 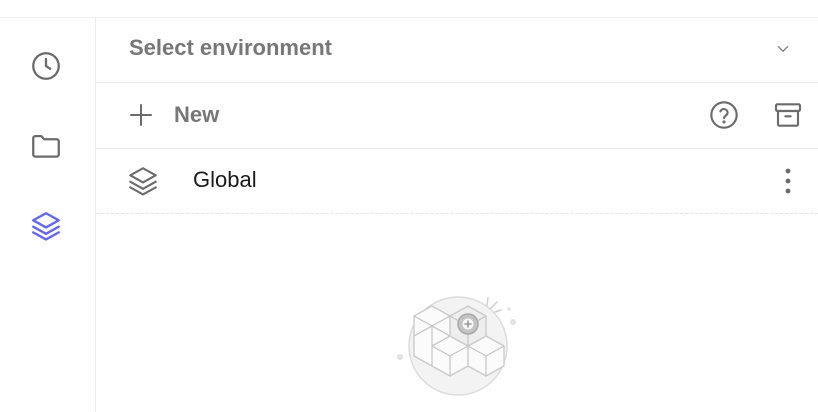 I want to click on archive-icon, so click(x=788, y=115).